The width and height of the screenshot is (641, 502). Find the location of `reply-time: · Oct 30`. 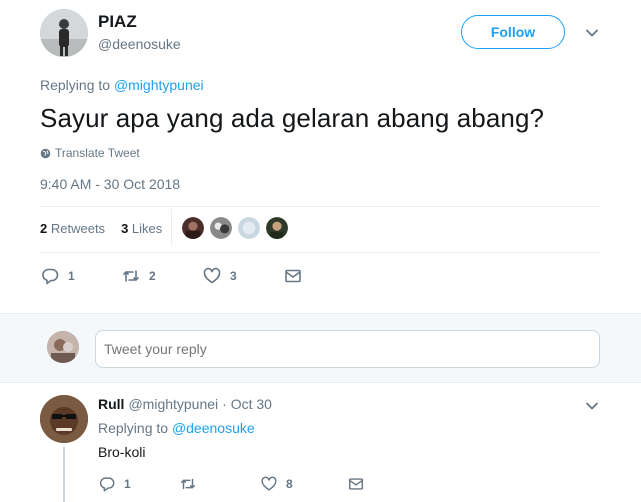

reply-time: · Oct 30 is located at coordinates (247, 404).